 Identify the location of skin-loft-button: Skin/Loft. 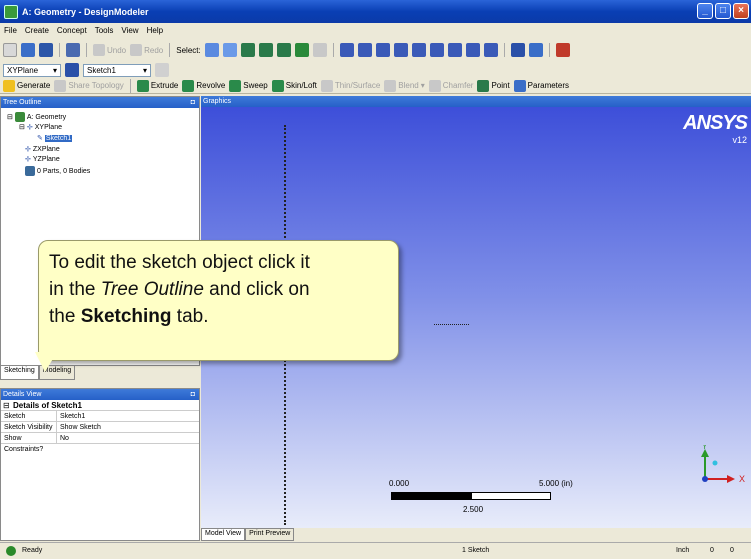
(294, 85).